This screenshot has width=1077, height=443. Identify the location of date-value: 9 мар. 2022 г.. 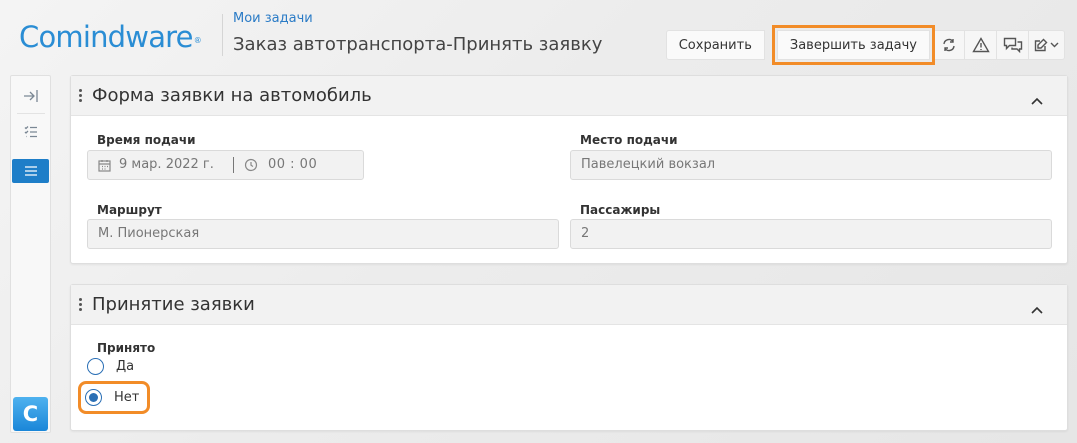
(166, 164).